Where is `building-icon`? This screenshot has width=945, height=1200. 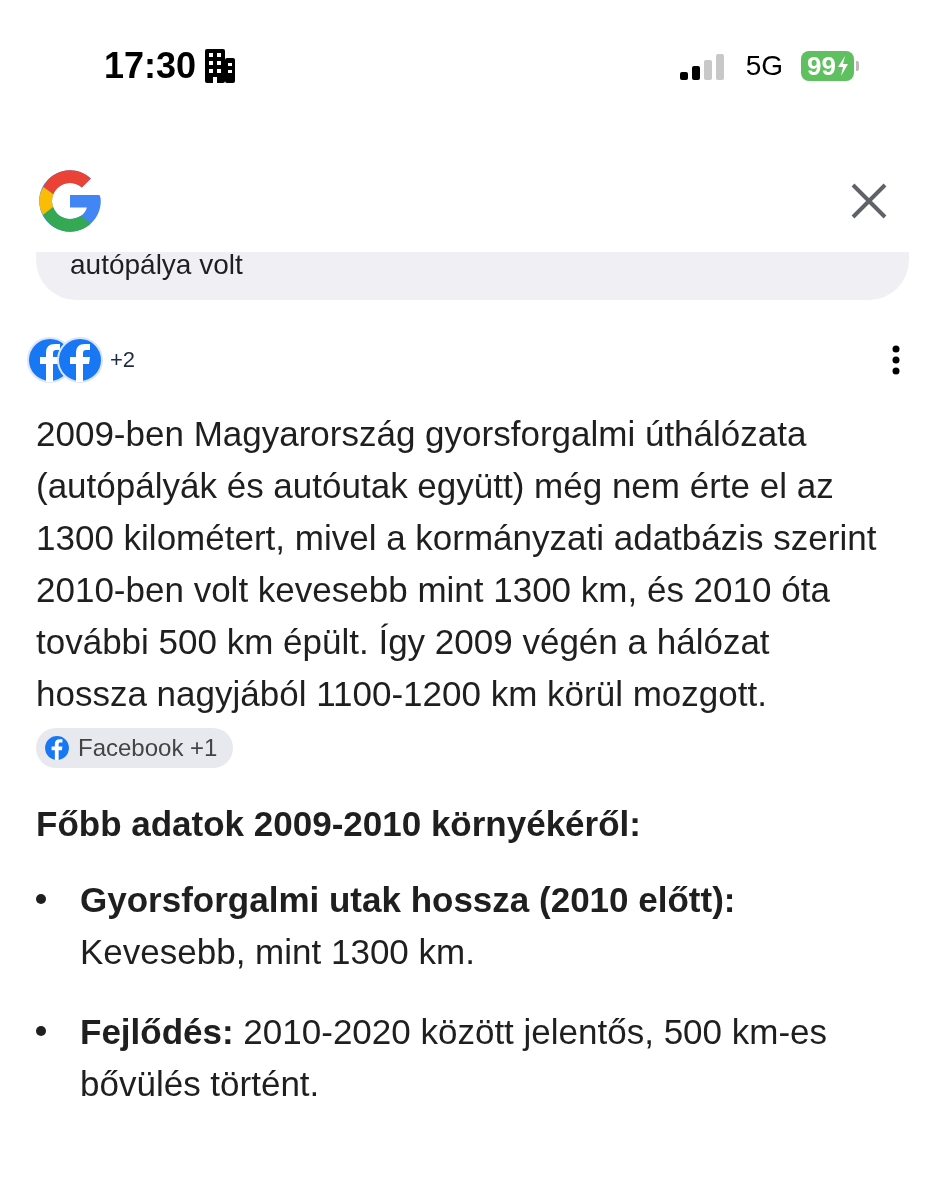 building-icon is located at coordinates (220, 66).